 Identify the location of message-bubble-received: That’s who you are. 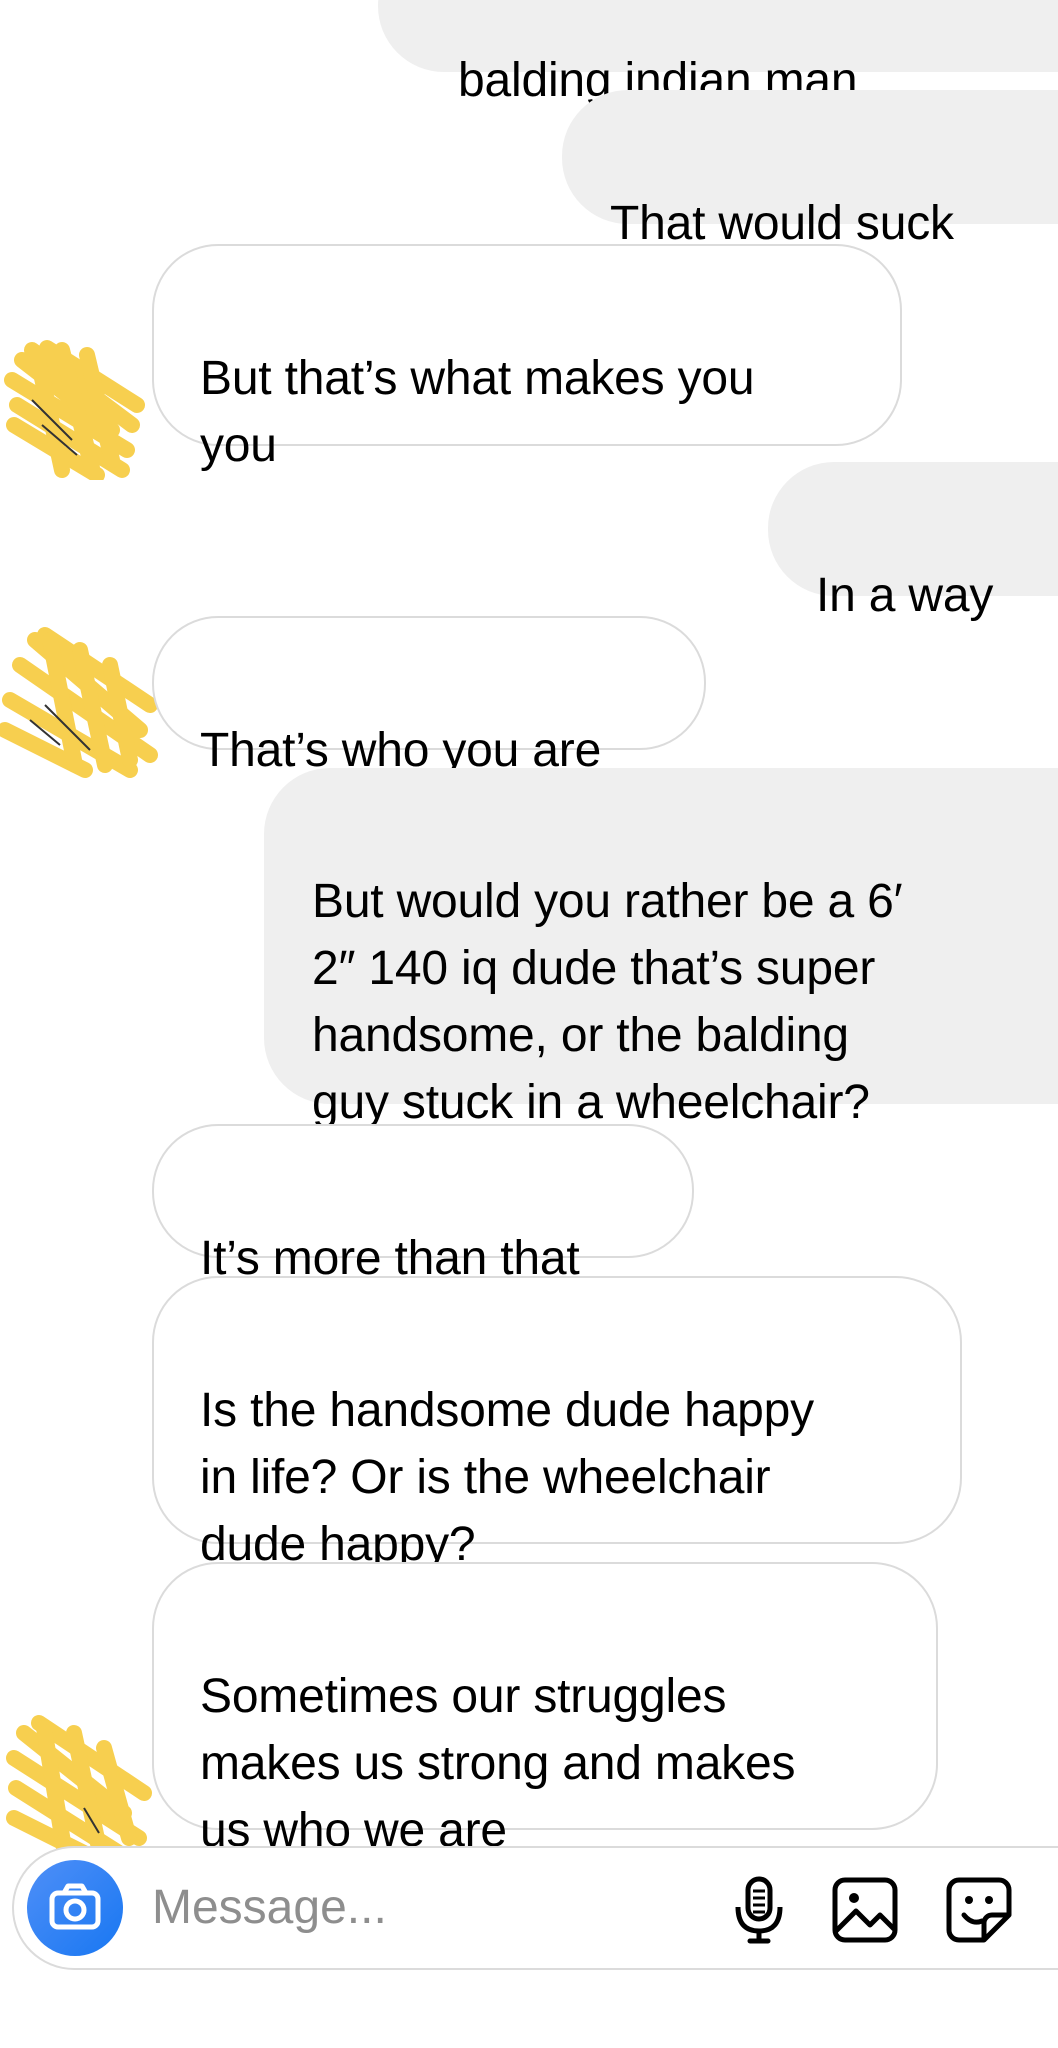
(429, 696).